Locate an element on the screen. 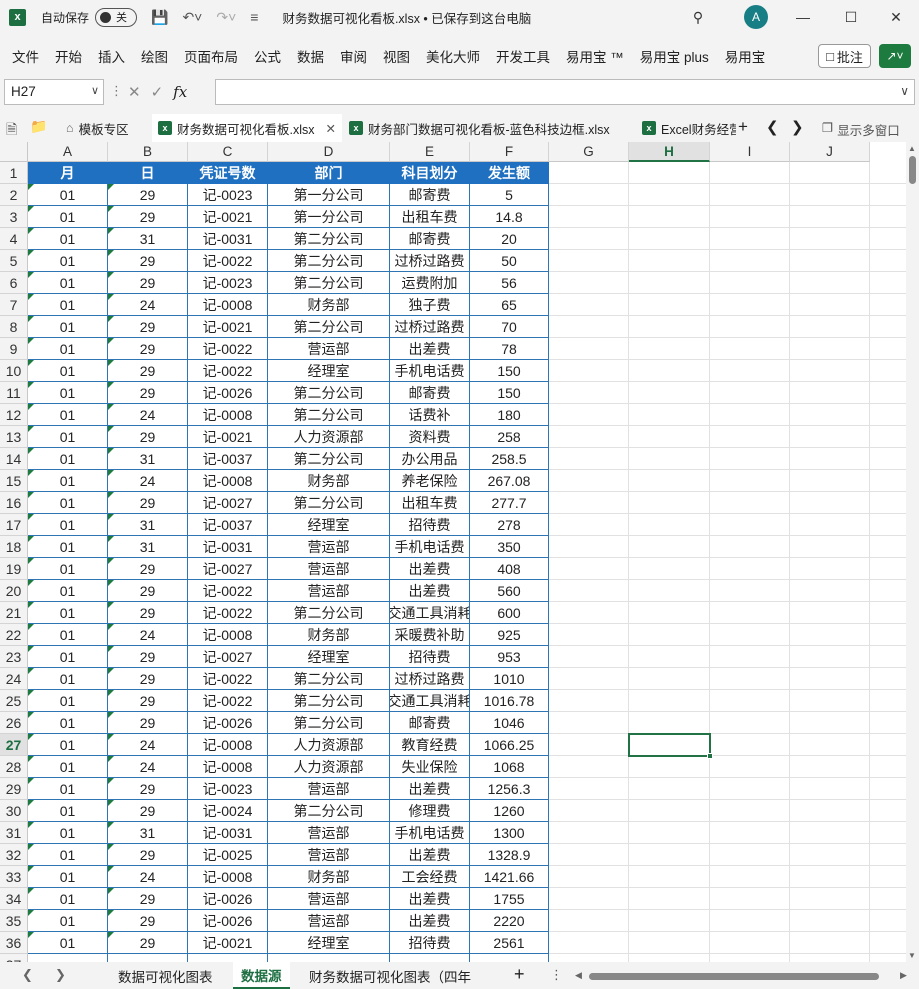 The image size is (919, 989). column-header-C: C is located at coordinates (228, 152).